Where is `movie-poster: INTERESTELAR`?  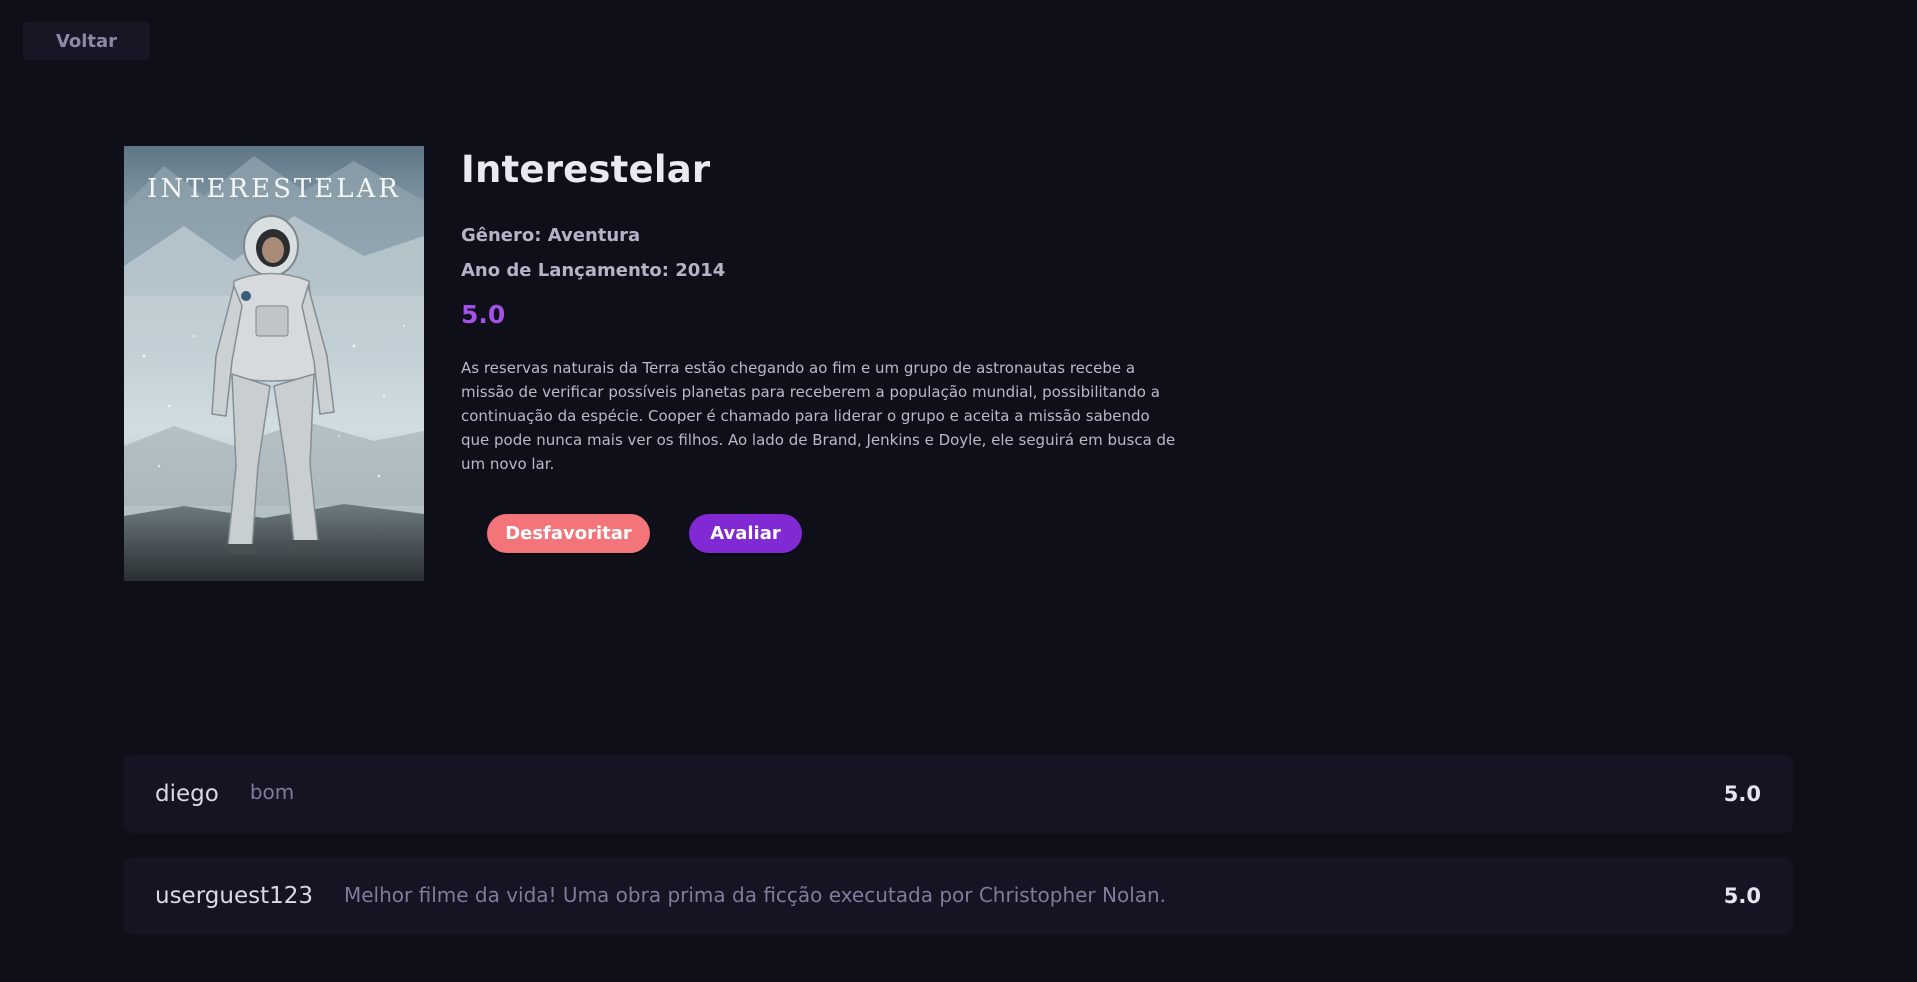
movie-poster: INTERESTELAR is located at coordinates (274, 363).